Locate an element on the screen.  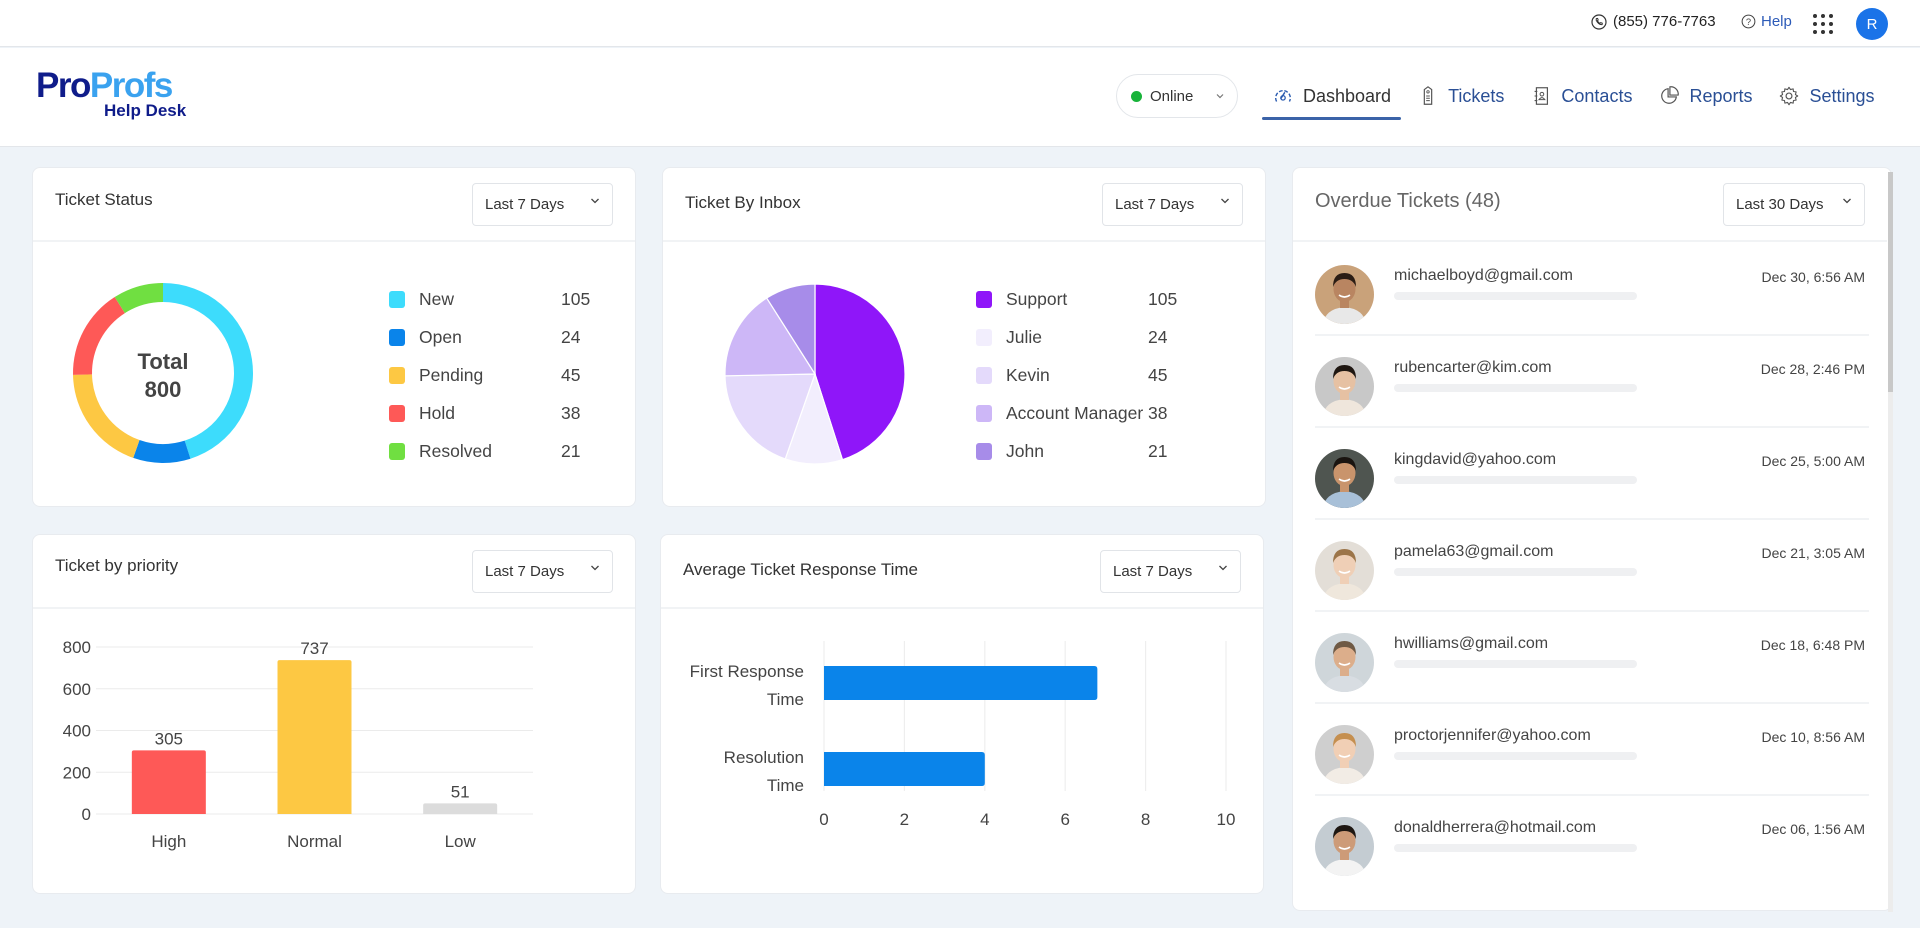
avg-response-time-range-dropdown: Last 7 Days is located at coordinates (1170, 571).